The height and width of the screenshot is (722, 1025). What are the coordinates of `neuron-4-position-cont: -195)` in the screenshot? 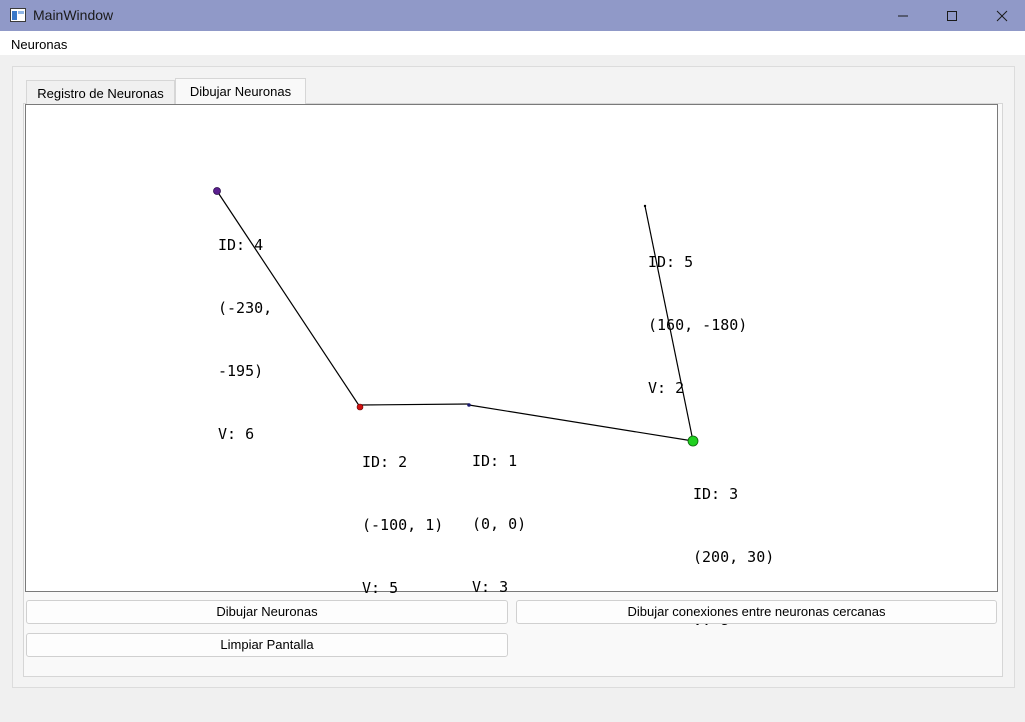 It's located at (241, 371).